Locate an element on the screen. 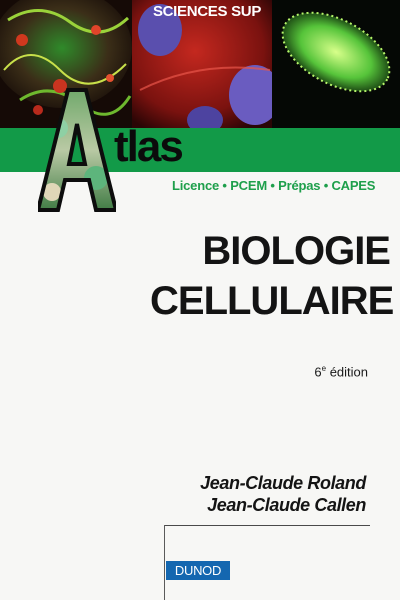 The image size is (400, 600). collection-name: tlas is located at coordinates (149, 146).